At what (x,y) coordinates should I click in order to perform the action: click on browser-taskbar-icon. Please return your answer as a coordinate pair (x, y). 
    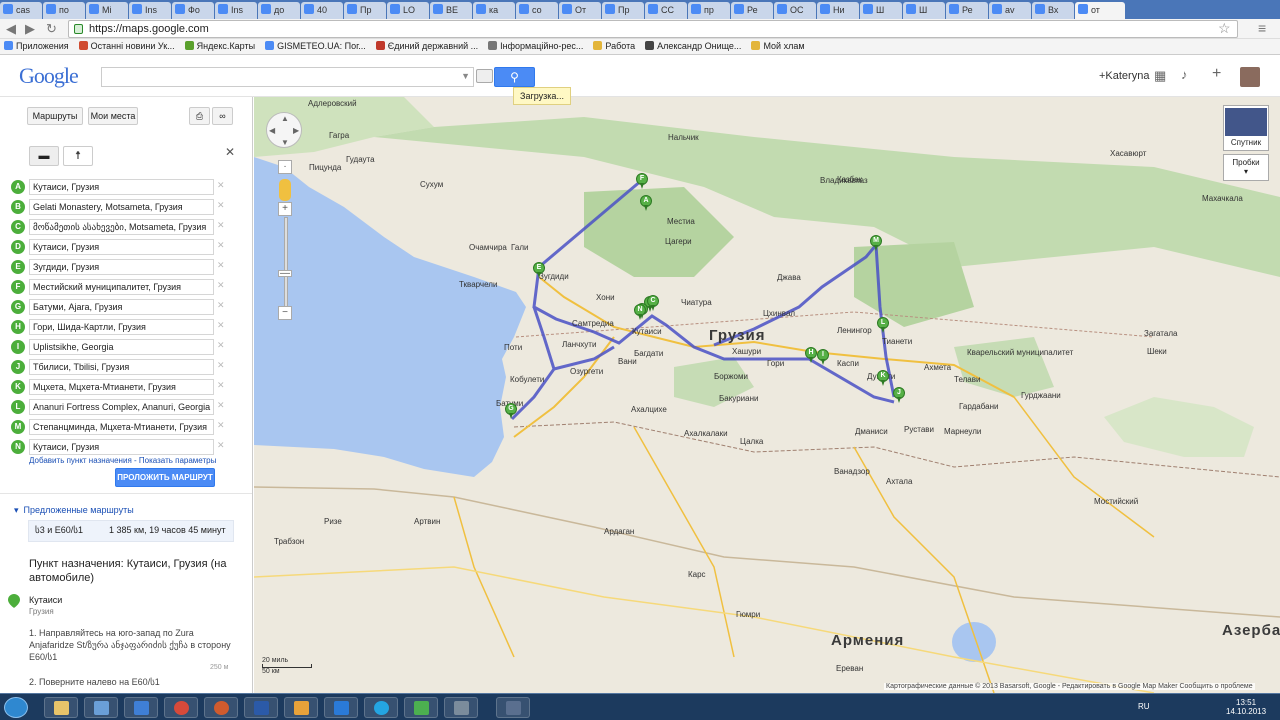
    Looking at the image, I should click on (221, 707).